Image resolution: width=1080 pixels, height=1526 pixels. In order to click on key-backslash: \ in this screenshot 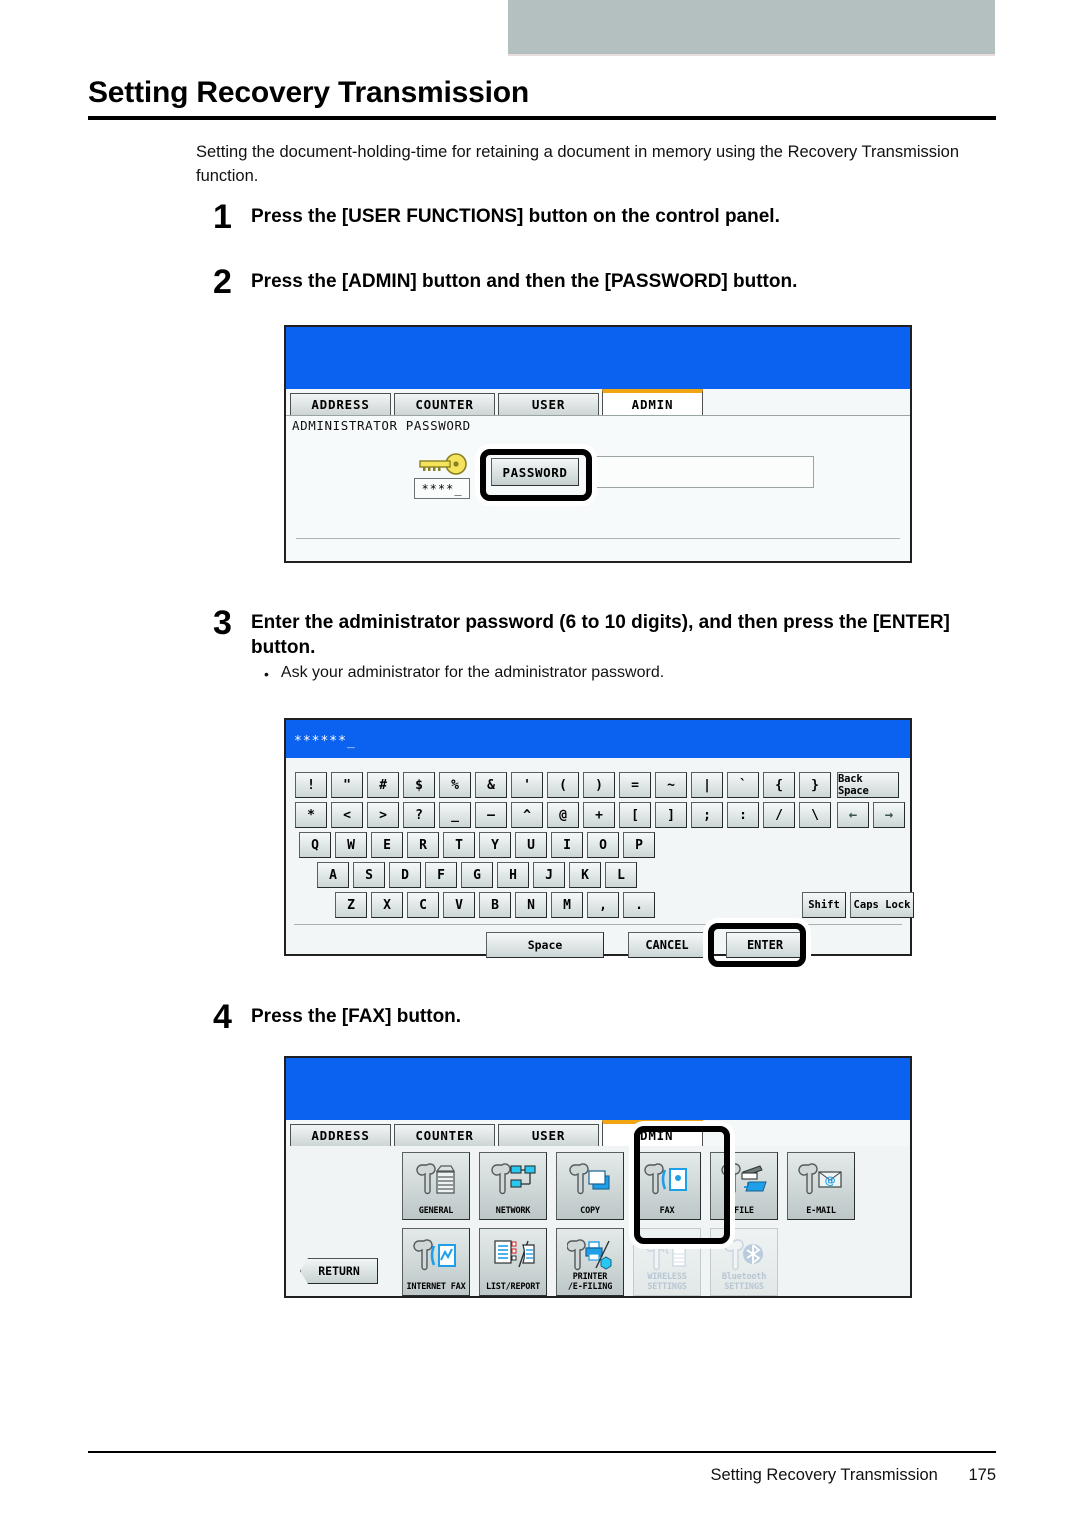, I will do `click(815, 815)`.